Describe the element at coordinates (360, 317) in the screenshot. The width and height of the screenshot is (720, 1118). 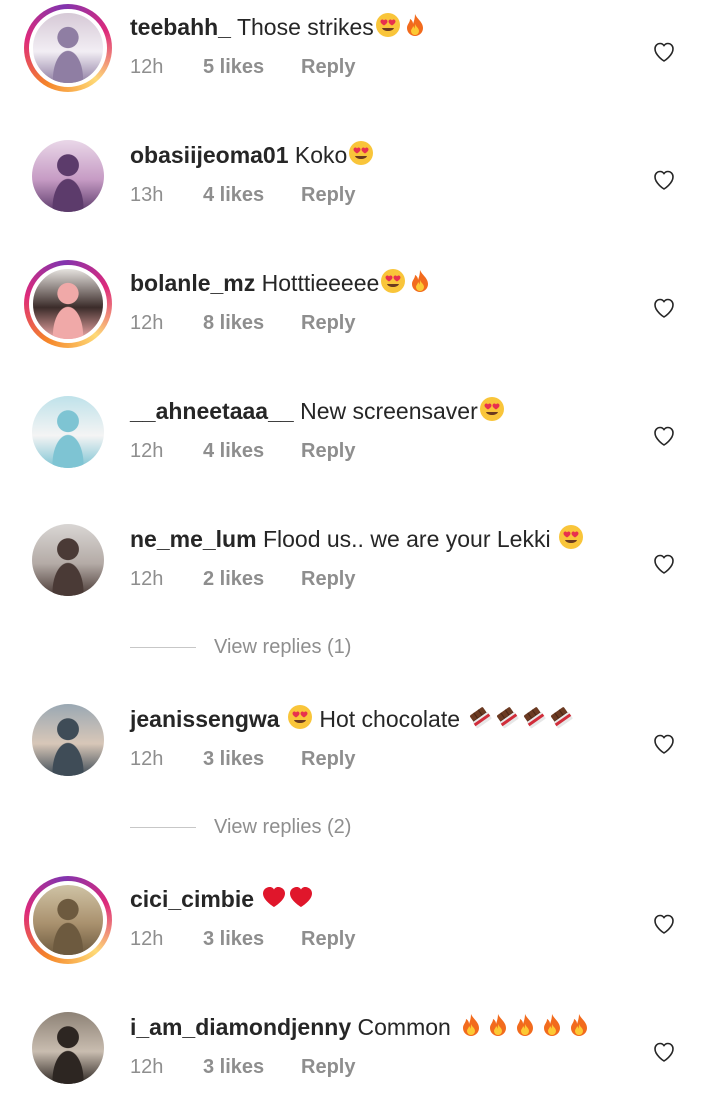
I see `comment-row: bolanle_mz Hotttieeeee 12h 8 likes Reply` at that location.